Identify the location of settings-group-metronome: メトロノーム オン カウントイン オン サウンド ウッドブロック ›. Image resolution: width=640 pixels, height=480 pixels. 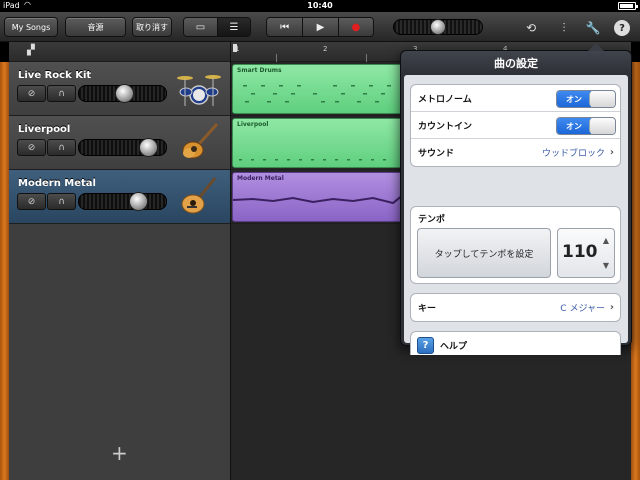
(515, 125).